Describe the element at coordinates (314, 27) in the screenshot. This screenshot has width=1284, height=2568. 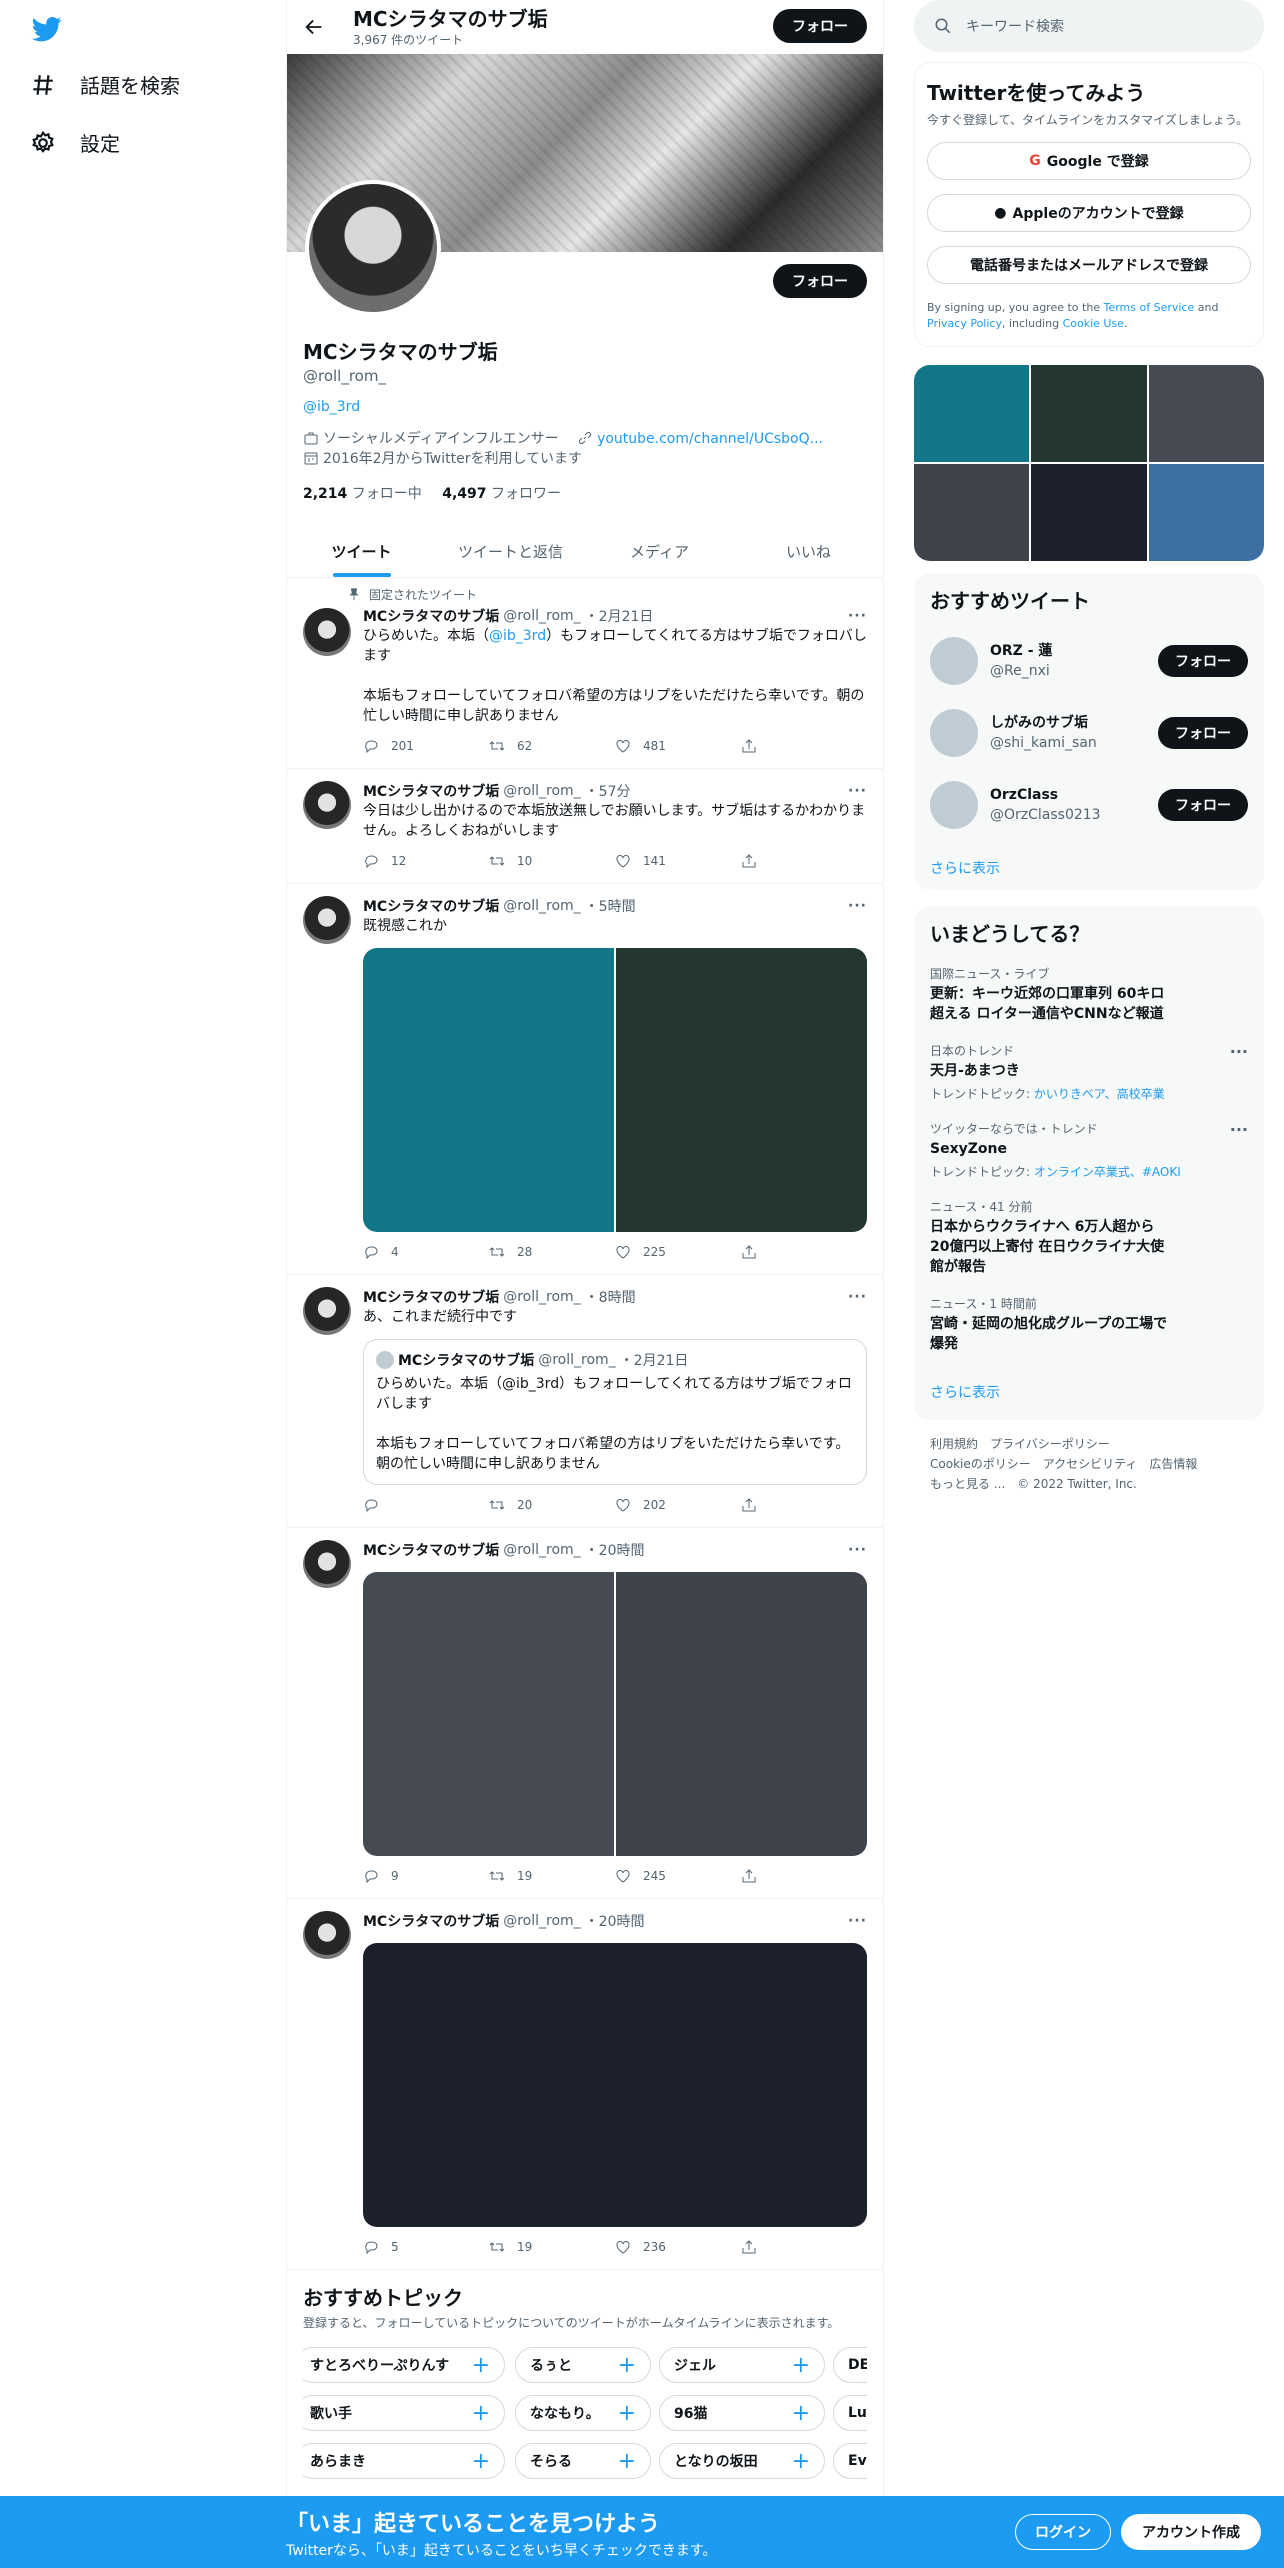
I see `back-arrow-icon` at that location.